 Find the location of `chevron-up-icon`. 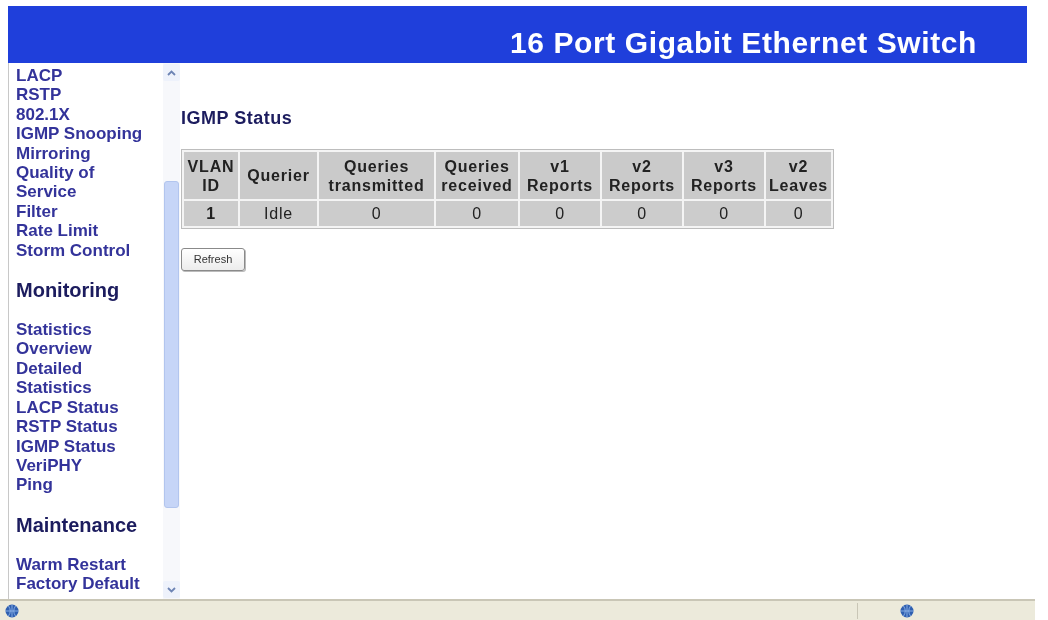

chevron-up-icon is located at coordinates (171, 72).